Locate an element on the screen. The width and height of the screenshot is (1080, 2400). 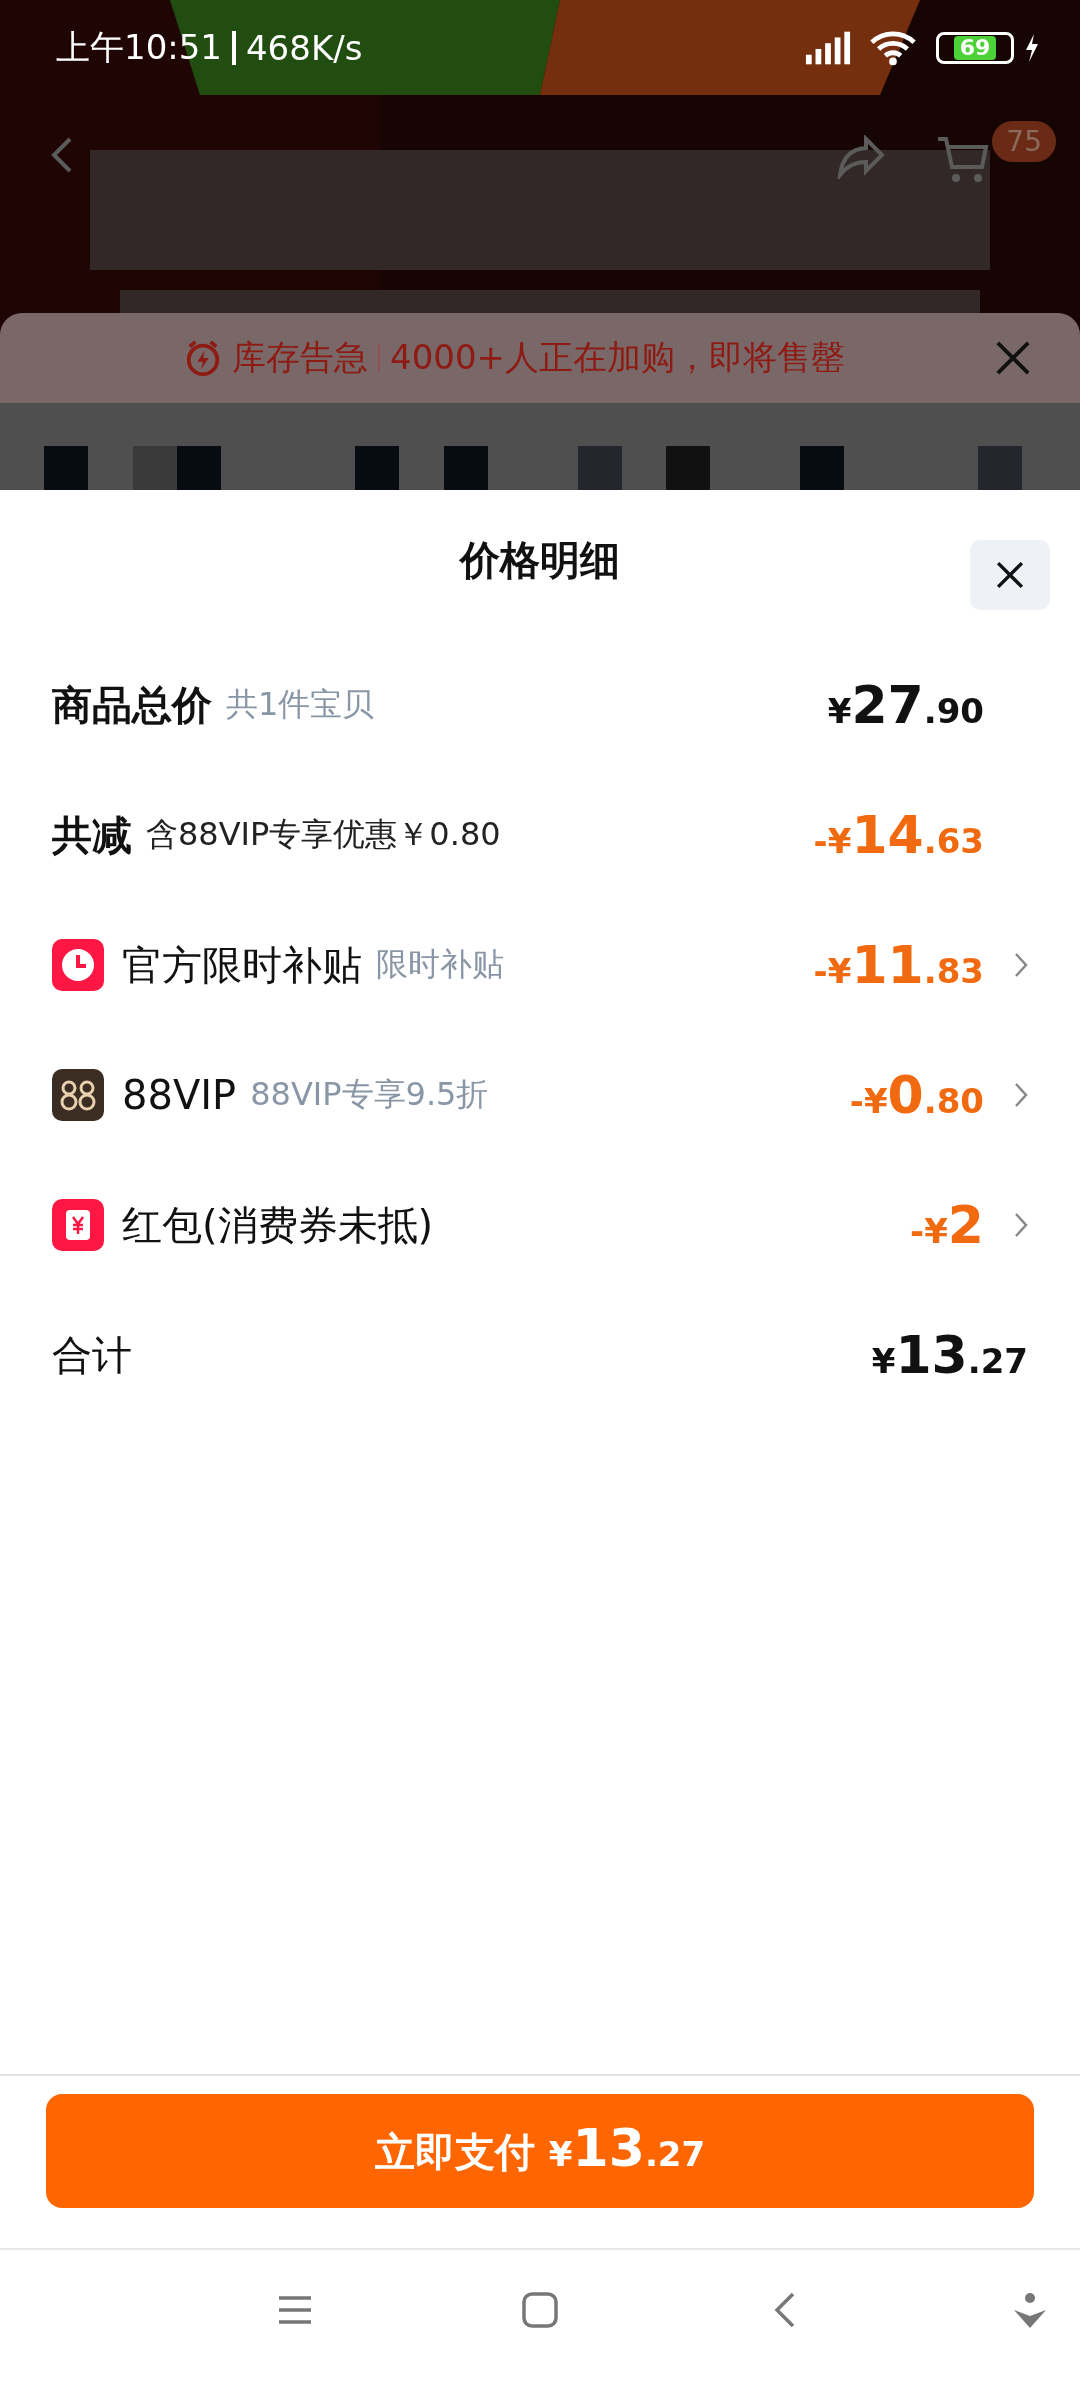
wifi-icon is located at coordinates (893, 47).